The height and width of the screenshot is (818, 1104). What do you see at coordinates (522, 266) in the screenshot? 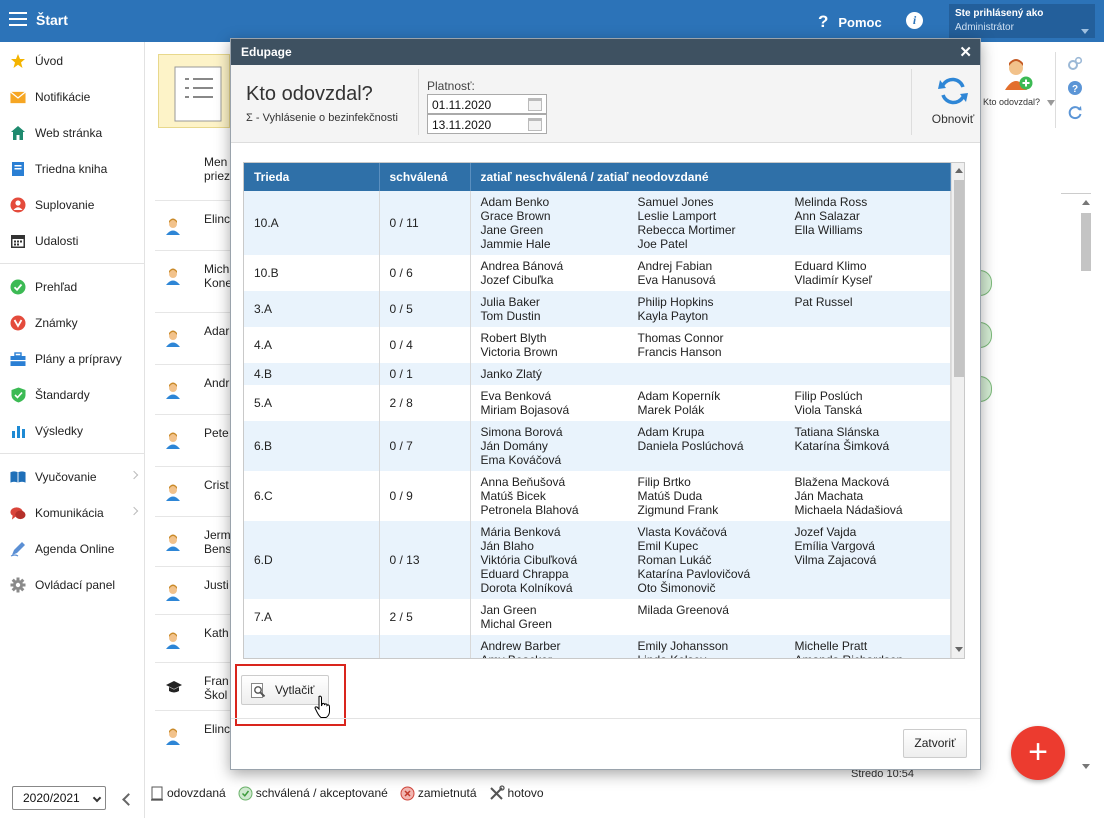
I see `student-name: Andrea Bánová` at bounding box center [522, 266].